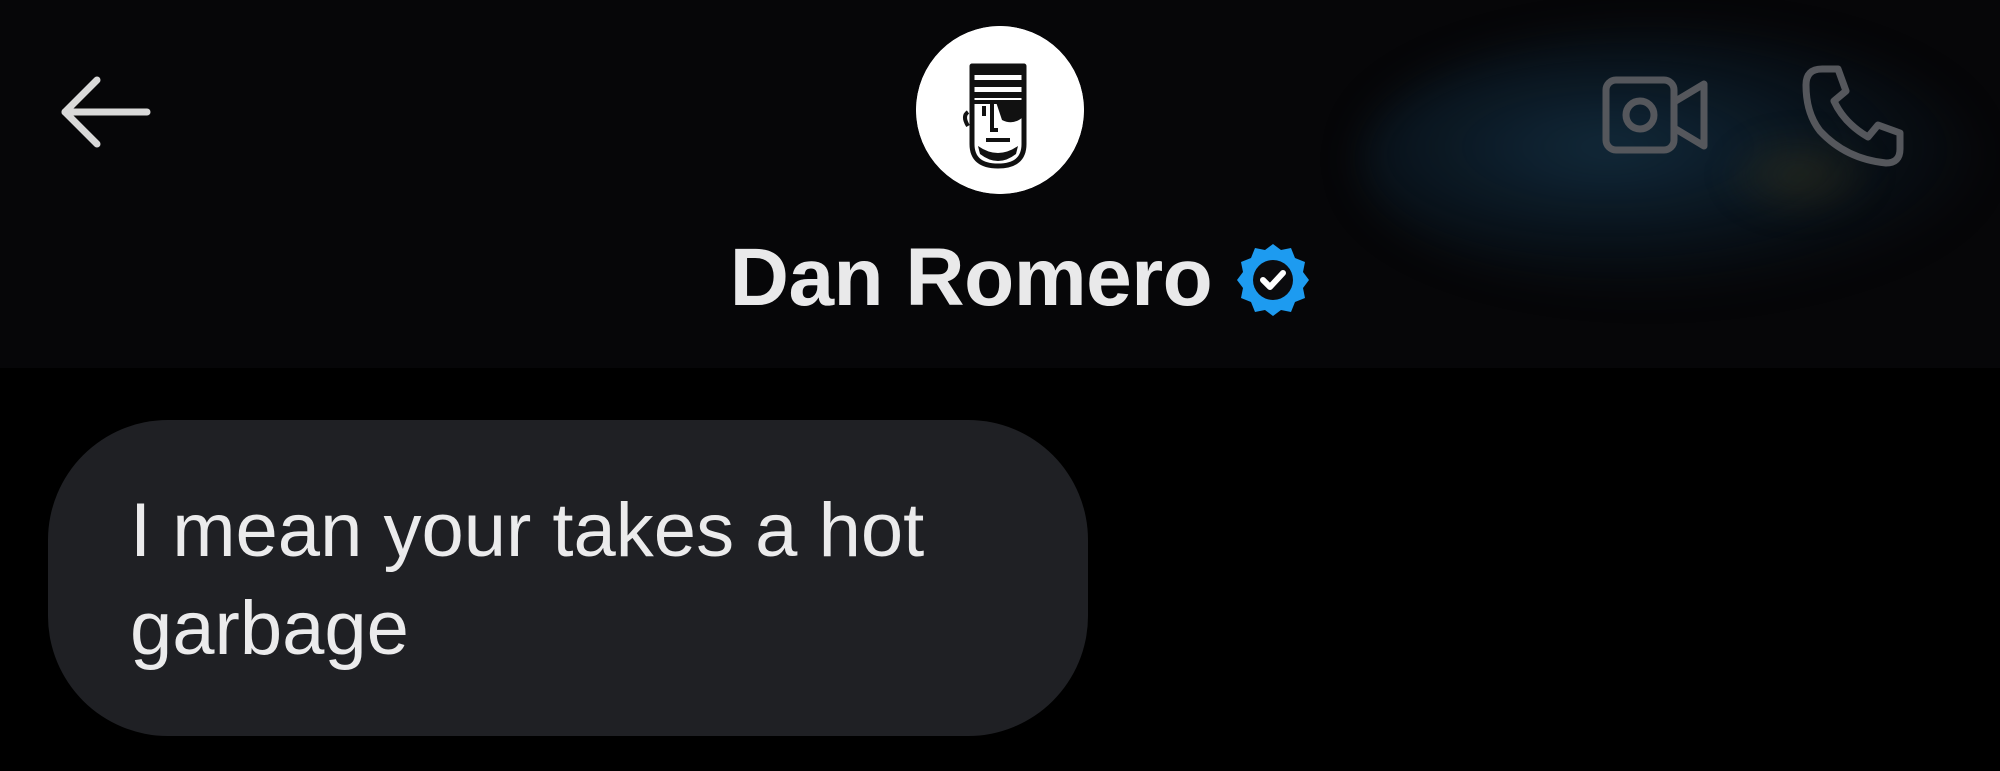  I want to click on avatar, so click(1000, 110).